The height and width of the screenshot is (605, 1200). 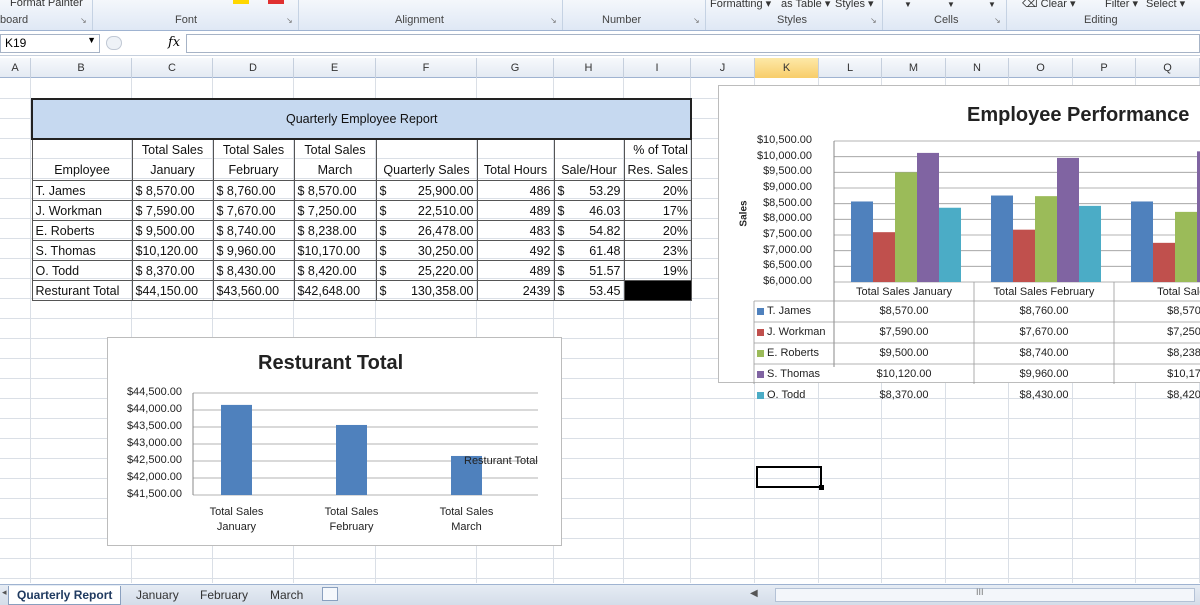 I want to click on filter-button: Filter ▾, so click(x=1121, y=5).